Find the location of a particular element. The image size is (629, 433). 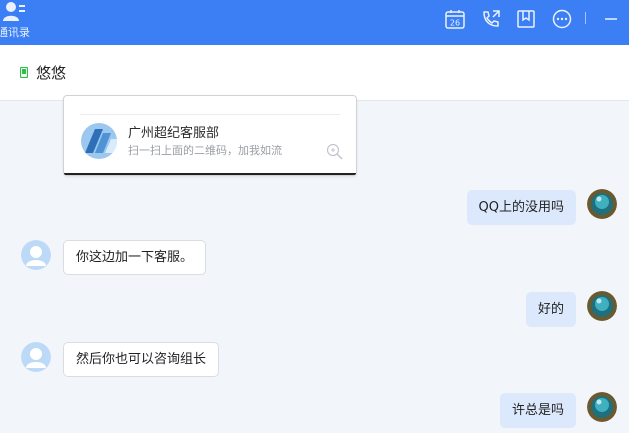

message-bubble: 好的 is located at coordinates (550, 309).